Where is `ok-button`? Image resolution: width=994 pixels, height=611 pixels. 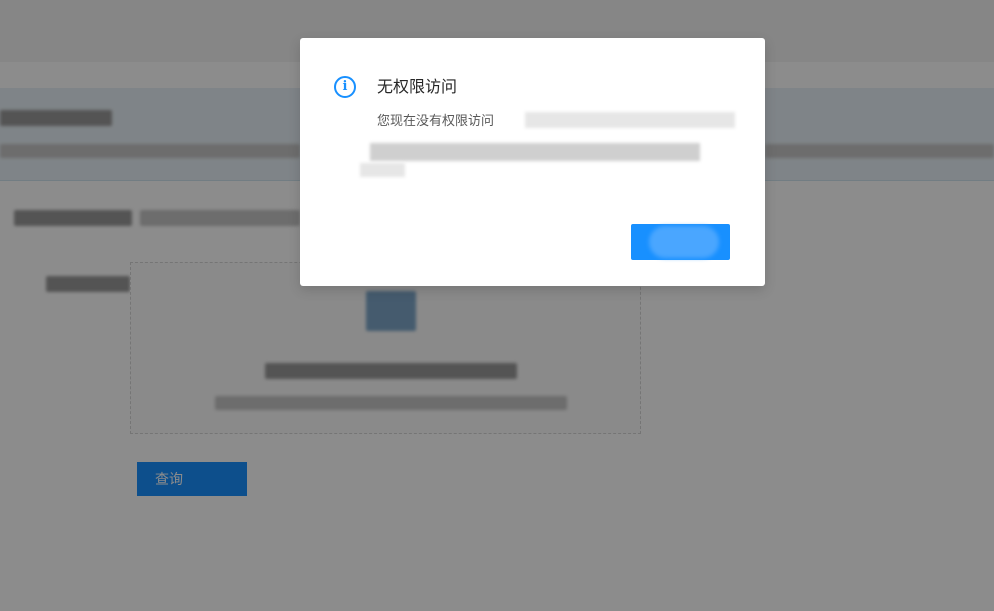 ok-button is located at coordinates (680, 242).